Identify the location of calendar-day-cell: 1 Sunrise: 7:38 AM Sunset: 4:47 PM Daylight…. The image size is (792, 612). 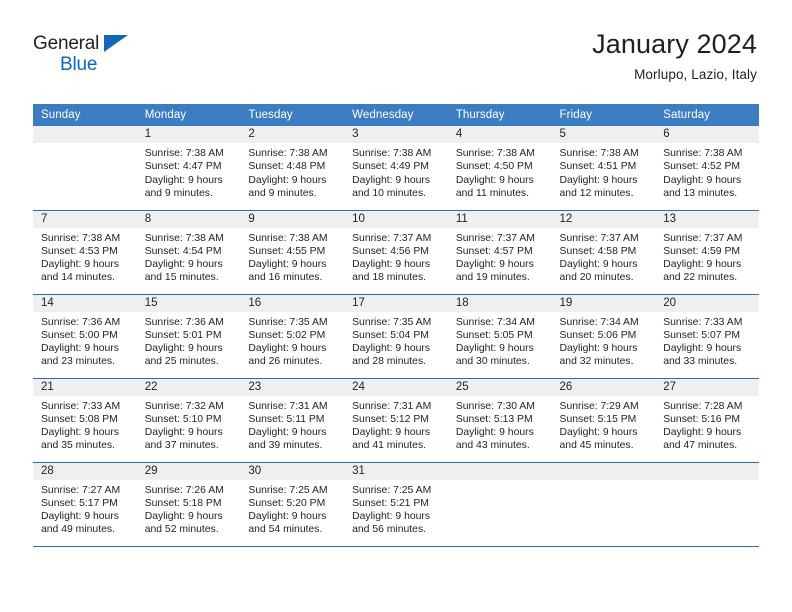
(188, 168).